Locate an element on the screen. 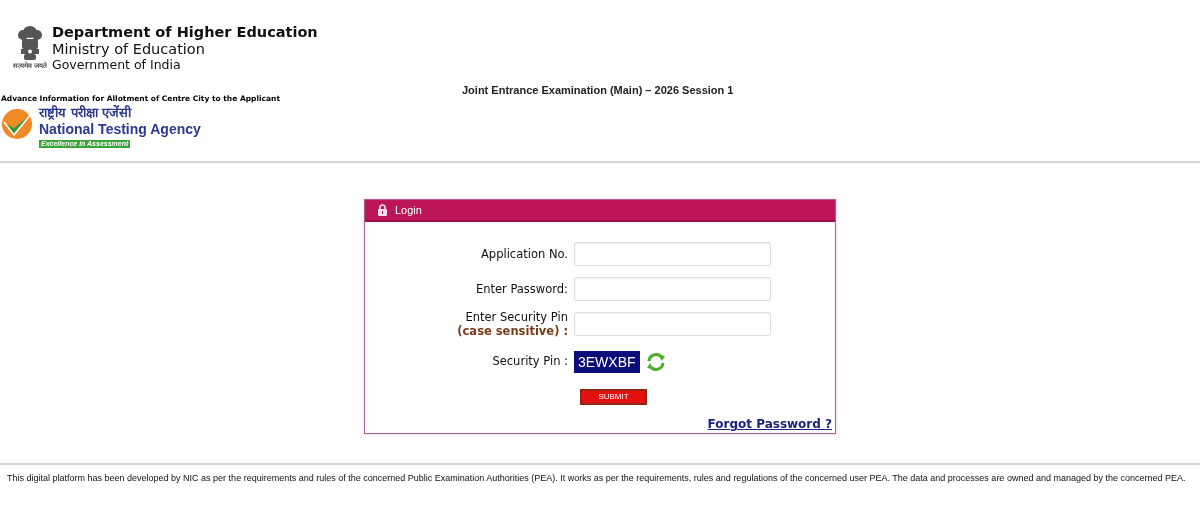 The image size is (1200, 506). agency-name-hindi: राष्ट्रीय परीक्षा एजेंसी is located at coordinates (86, 113).